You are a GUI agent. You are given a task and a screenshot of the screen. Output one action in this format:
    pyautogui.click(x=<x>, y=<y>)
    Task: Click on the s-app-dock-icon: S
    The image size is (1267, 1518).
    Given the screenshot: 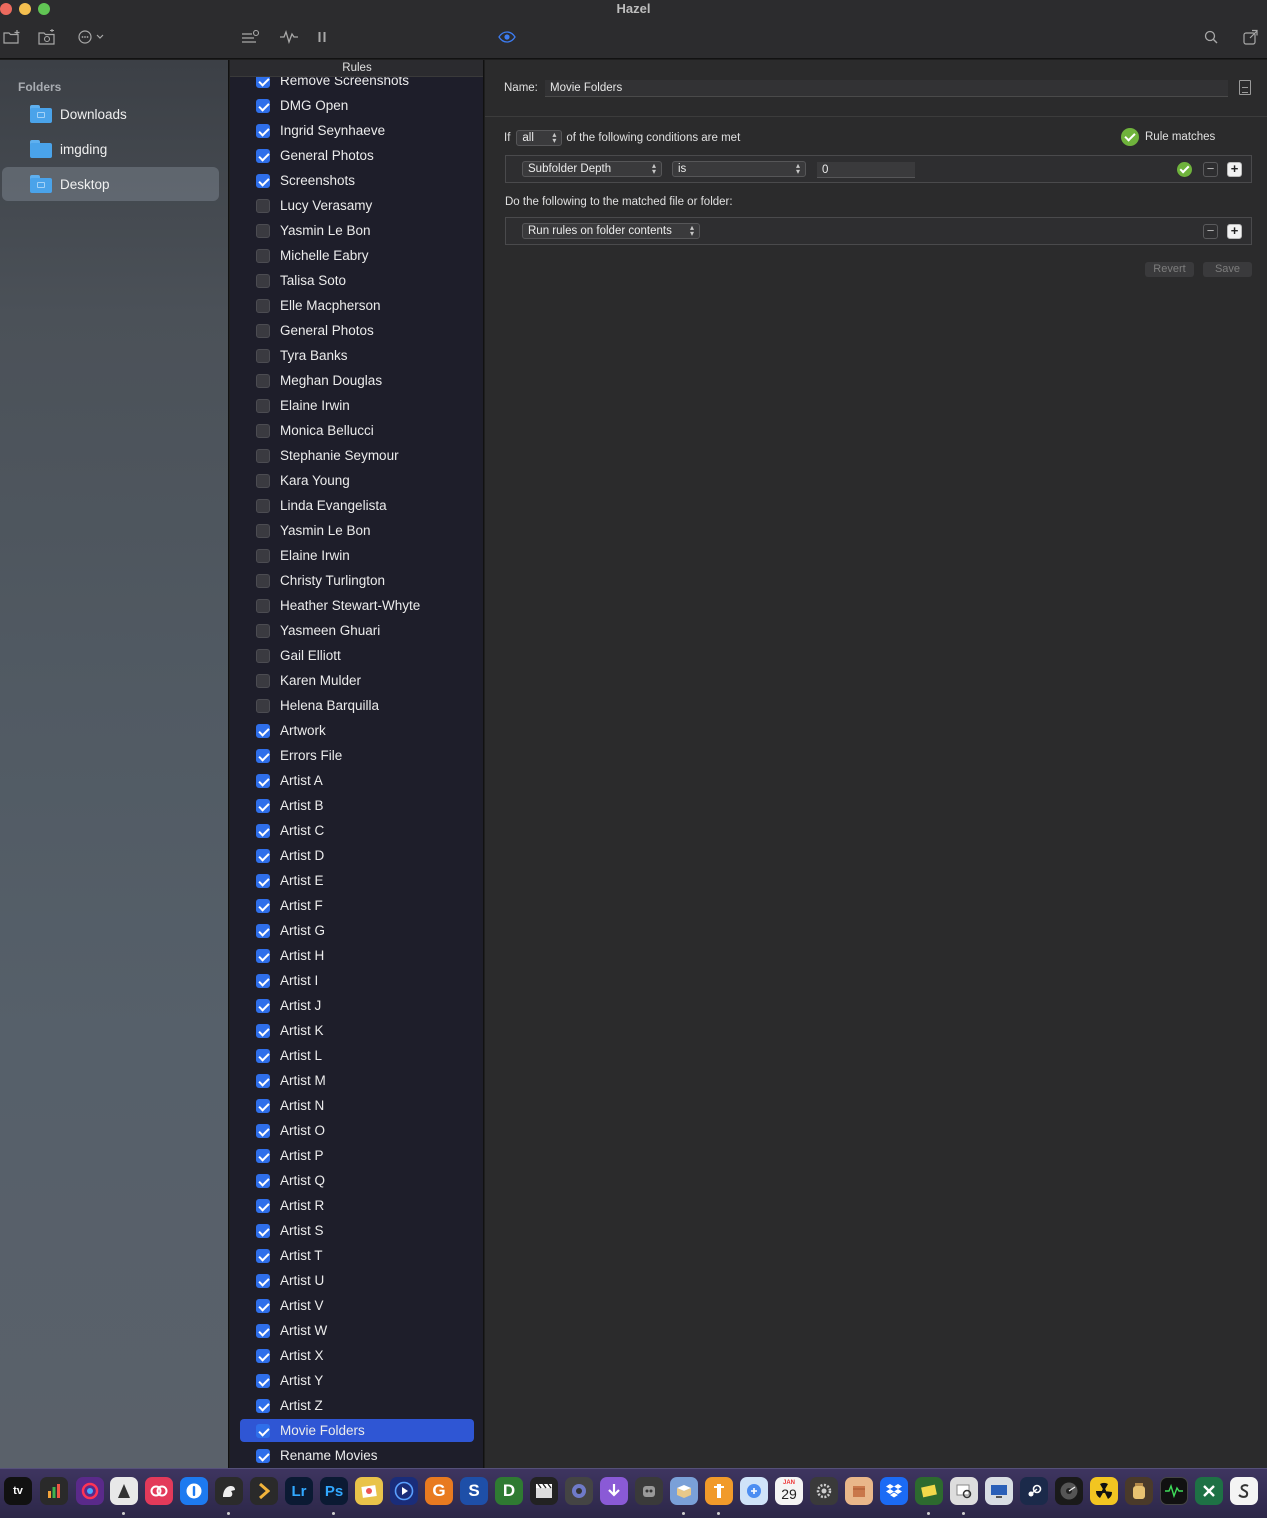 What is the action you would take?
    pyautogui.click(x=474, y=1491)
    